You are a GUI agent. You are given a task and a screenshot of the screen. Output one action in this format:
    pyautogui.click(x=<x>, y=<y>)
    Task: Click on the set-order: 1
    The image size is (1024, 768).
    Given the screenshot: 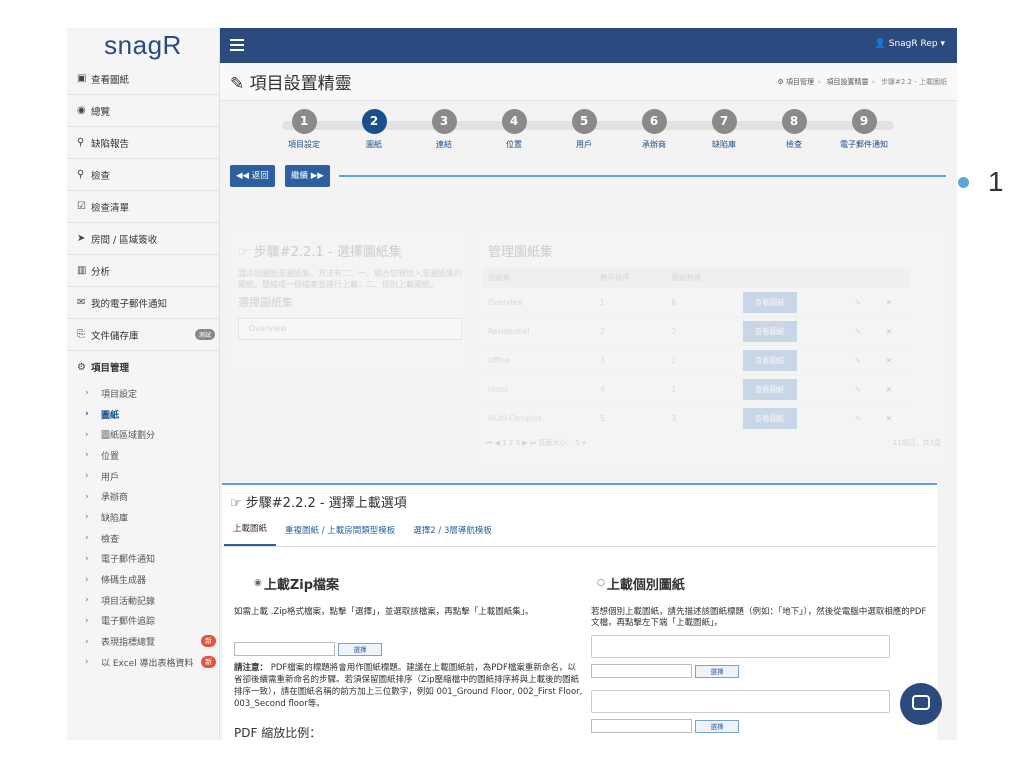 What is the action you would take?
    pyautogui.click(x=630, y=302)
    